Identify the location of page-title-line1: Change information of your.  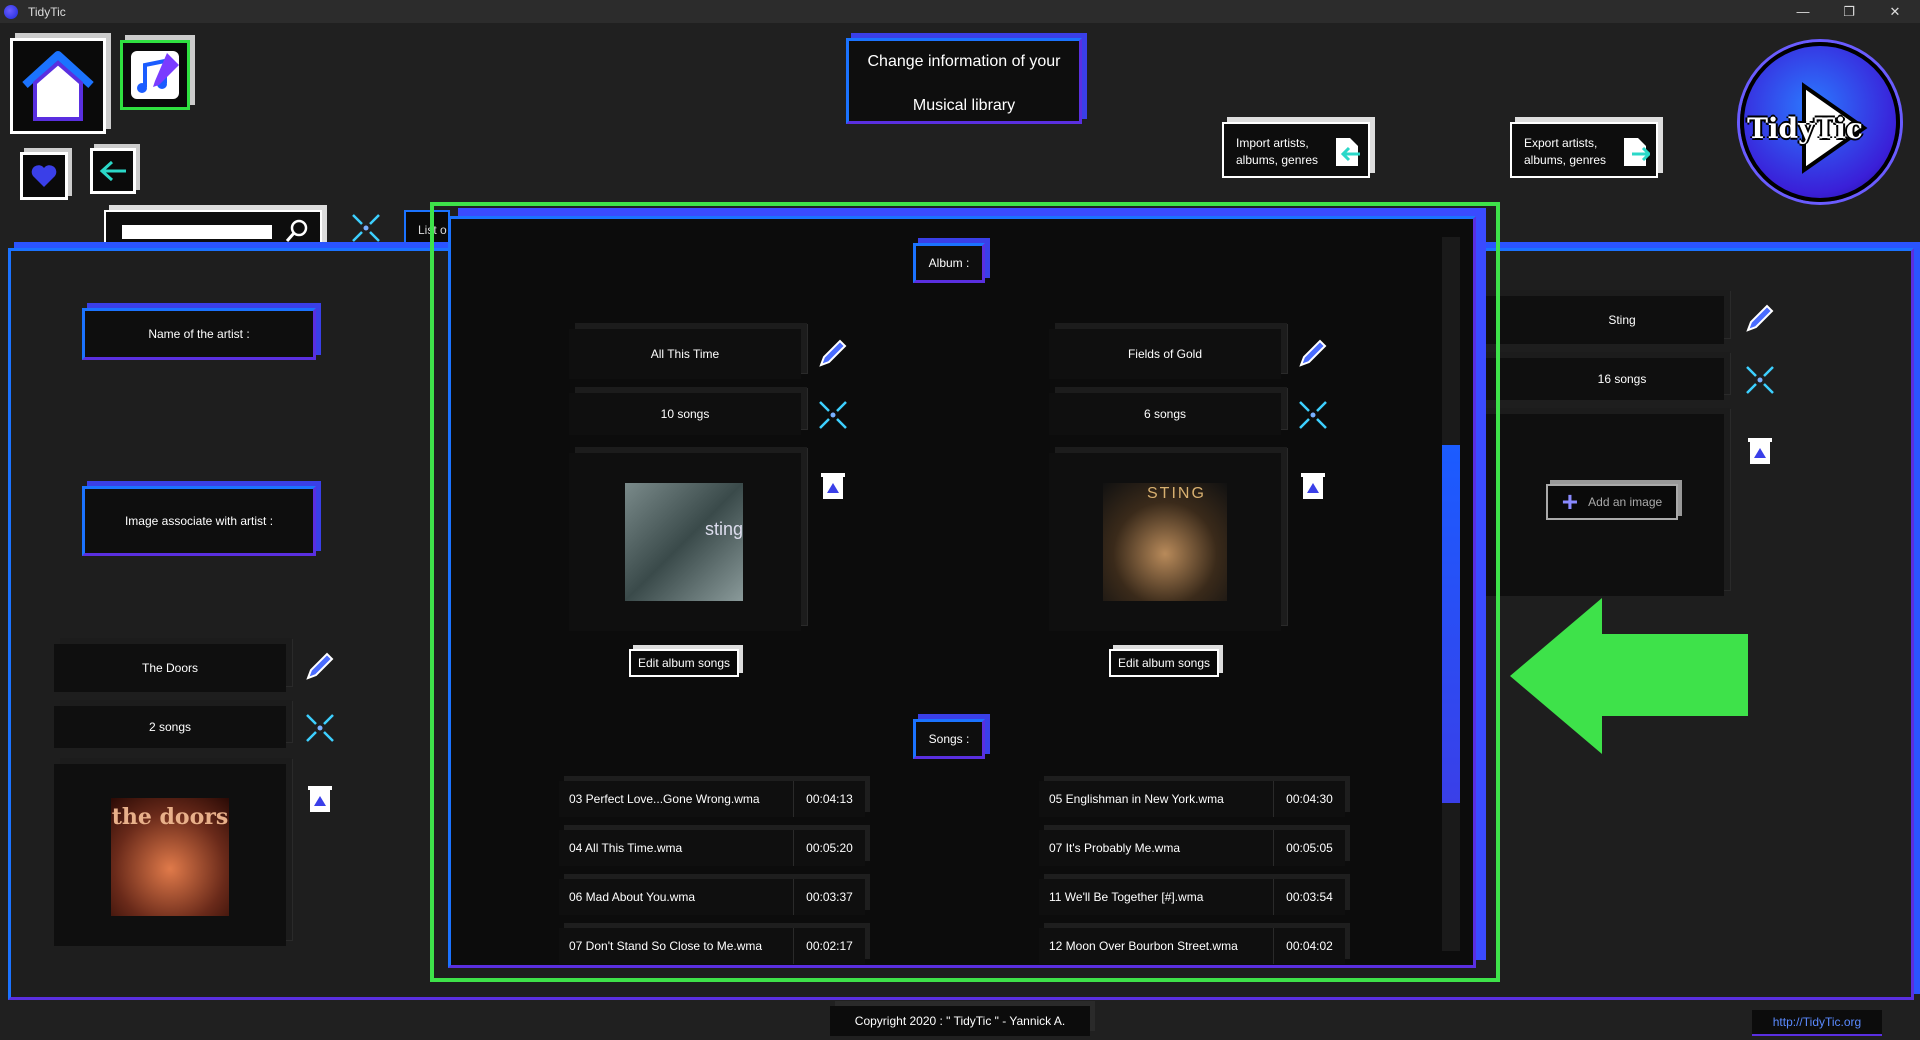
(964, 61).